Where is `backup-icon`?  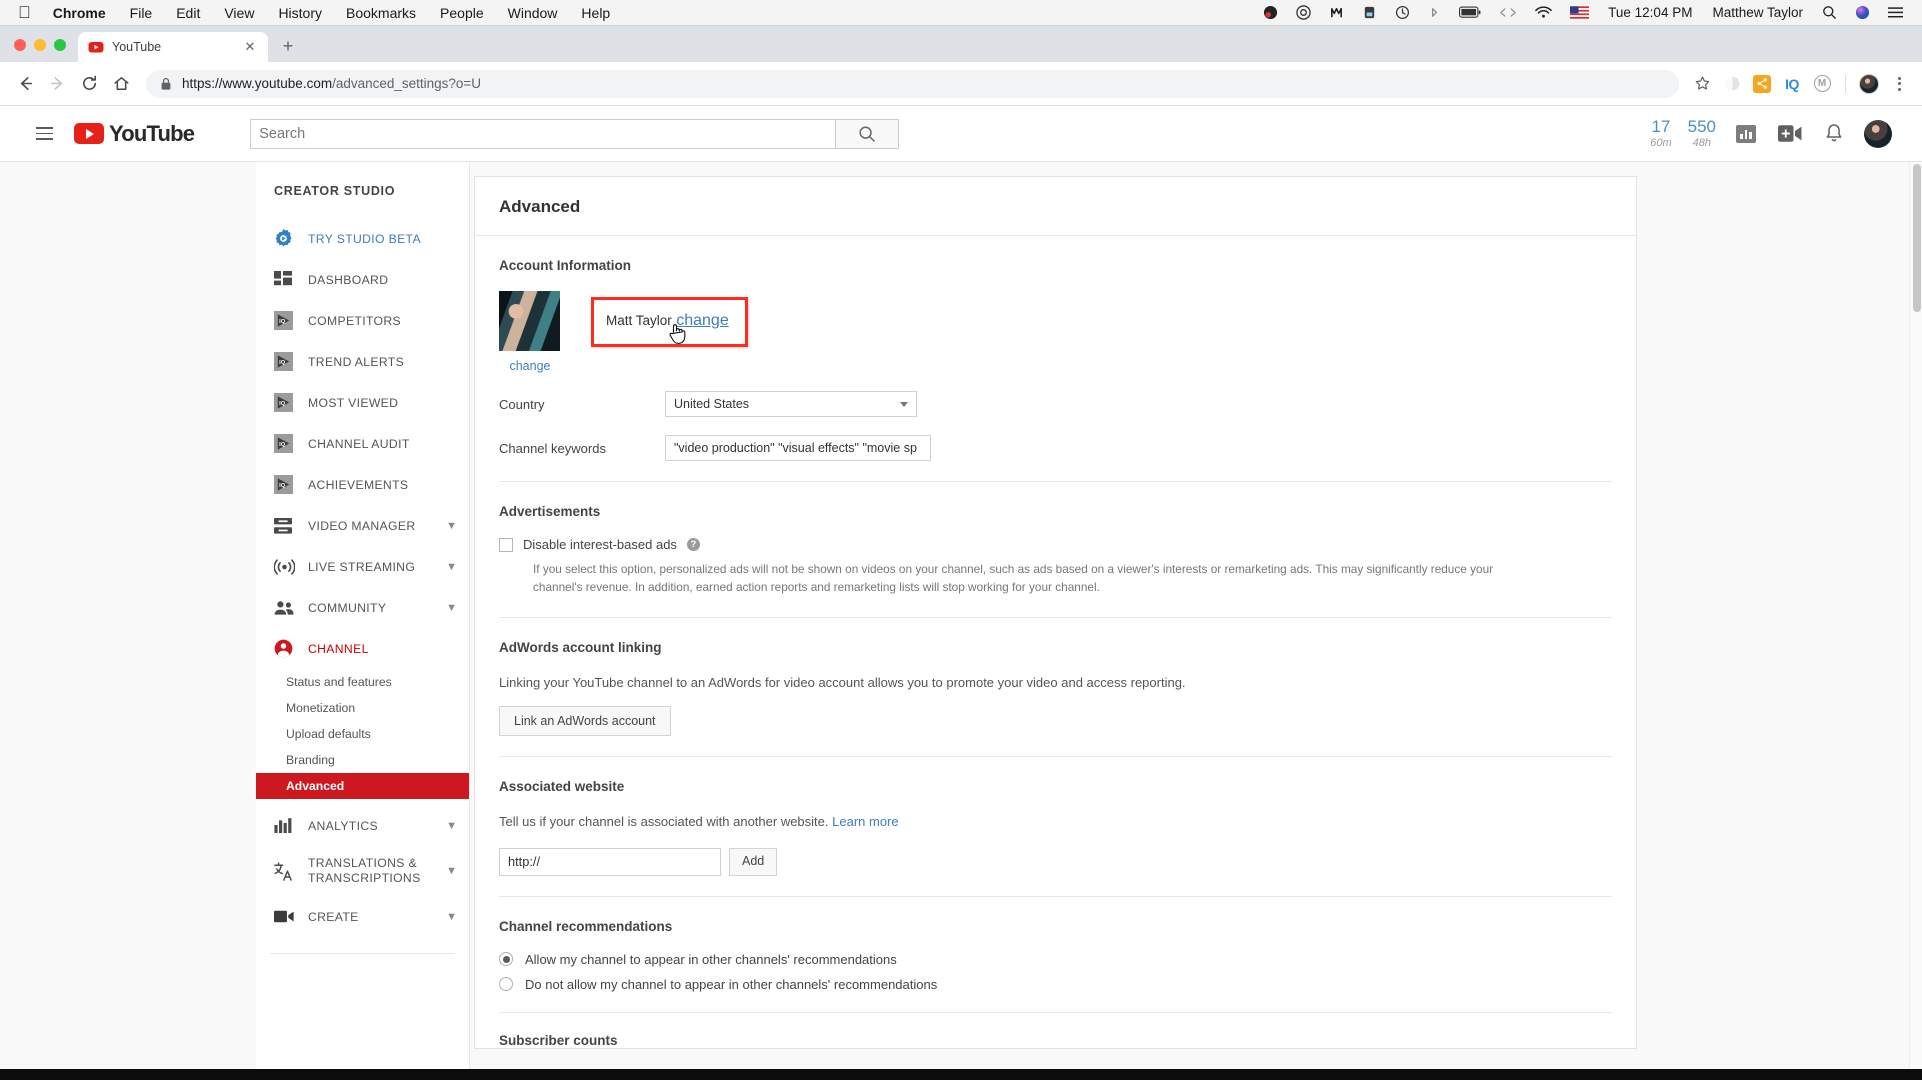
backup-icon is located at coordinates (1369, 12).